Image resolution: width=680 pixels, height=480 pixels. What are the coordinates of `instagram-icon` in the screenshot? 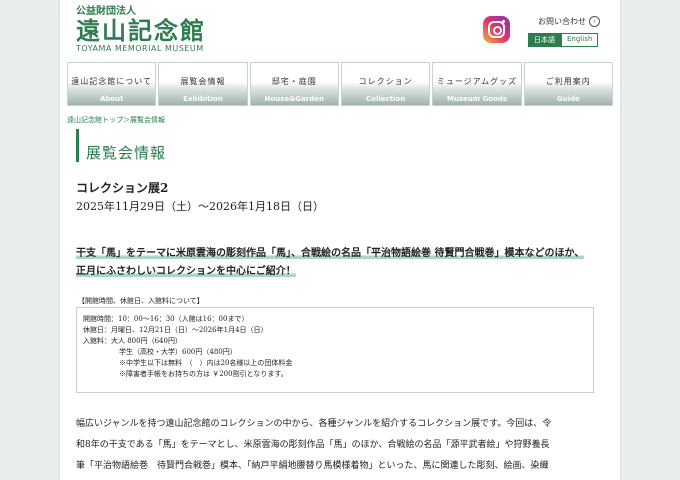 It's located at (496, 29).